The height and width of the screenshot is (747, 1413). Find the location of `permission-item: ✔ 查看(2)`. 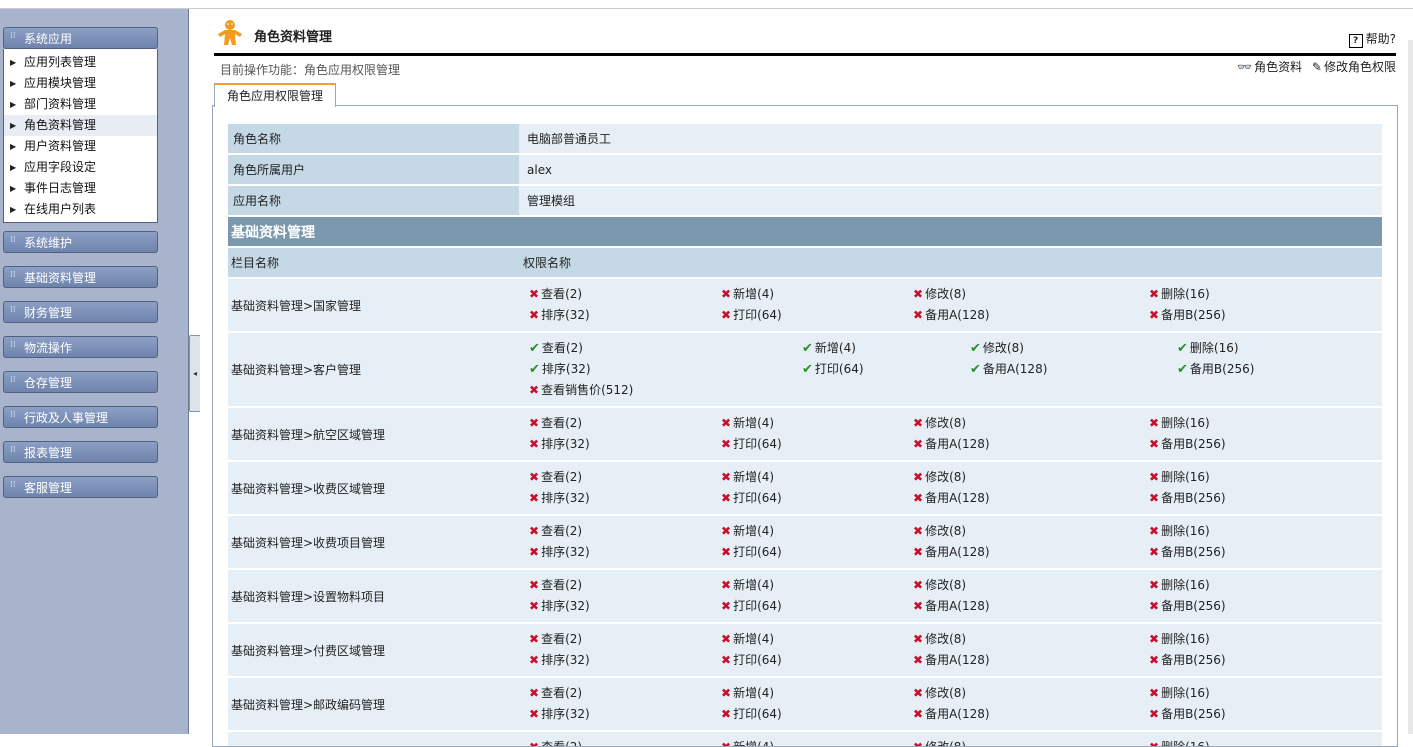

permission-item: ✔ 查看(2) is located at coordinates (665, 348).